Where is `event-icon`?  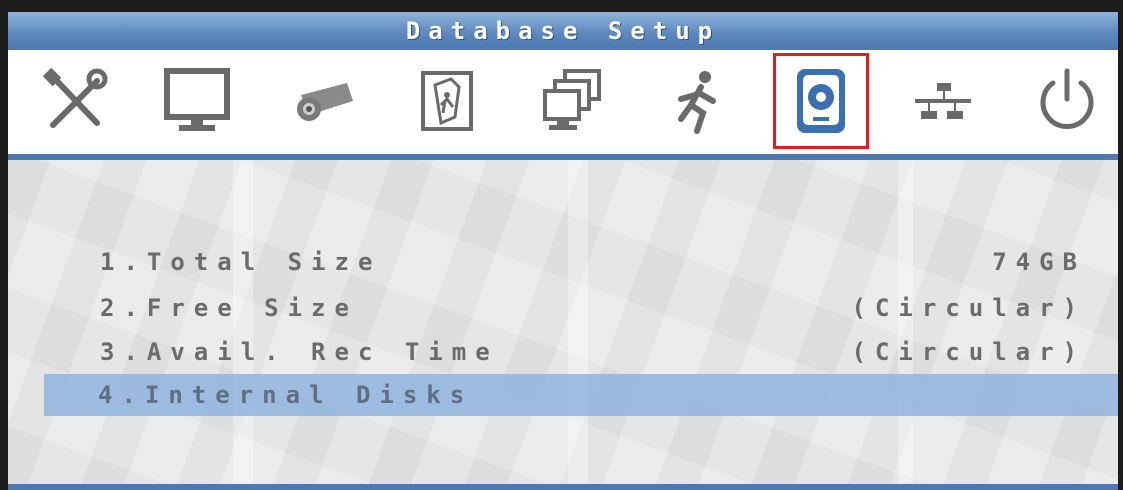
event-icon is located at coordinates (447, 101).